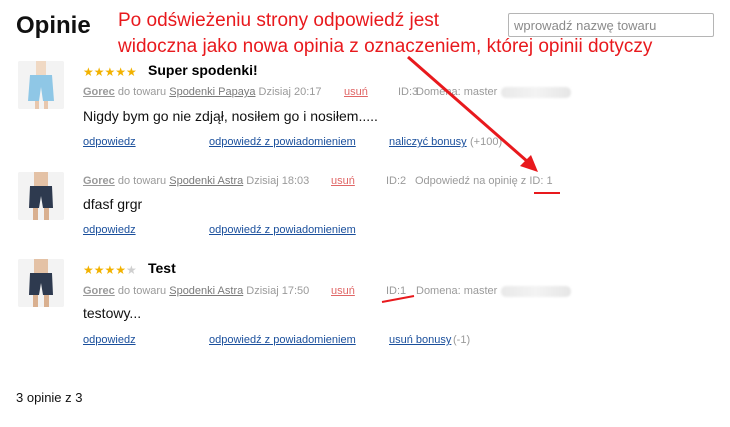  What do you see at coordinates (279, 20) in the screenshot?
I see `annotation-line-1: Po odświeżeniu strony odpowiedź jest` at bounding box center [279, 20].